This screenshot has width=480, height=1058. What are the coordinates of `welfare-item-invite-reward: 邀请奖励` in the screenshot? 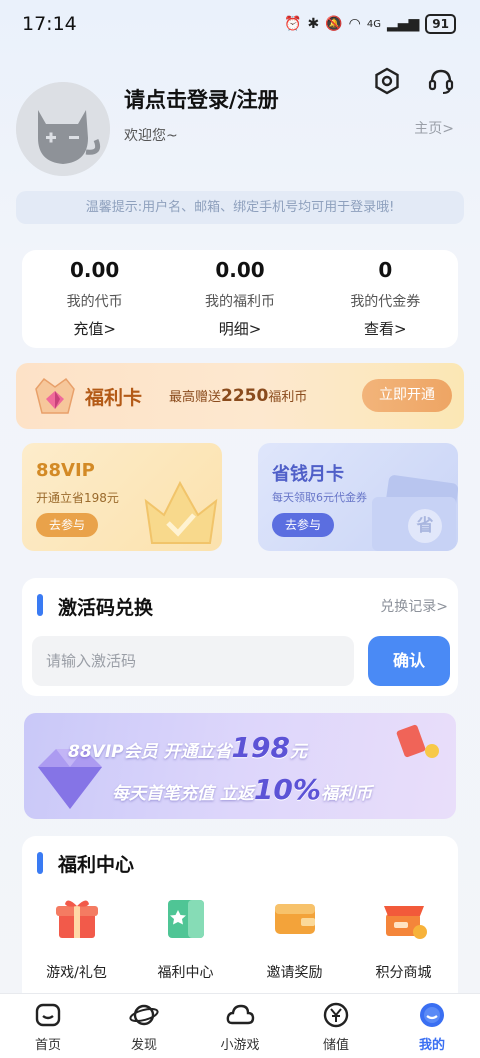 It's located at (294, 938).